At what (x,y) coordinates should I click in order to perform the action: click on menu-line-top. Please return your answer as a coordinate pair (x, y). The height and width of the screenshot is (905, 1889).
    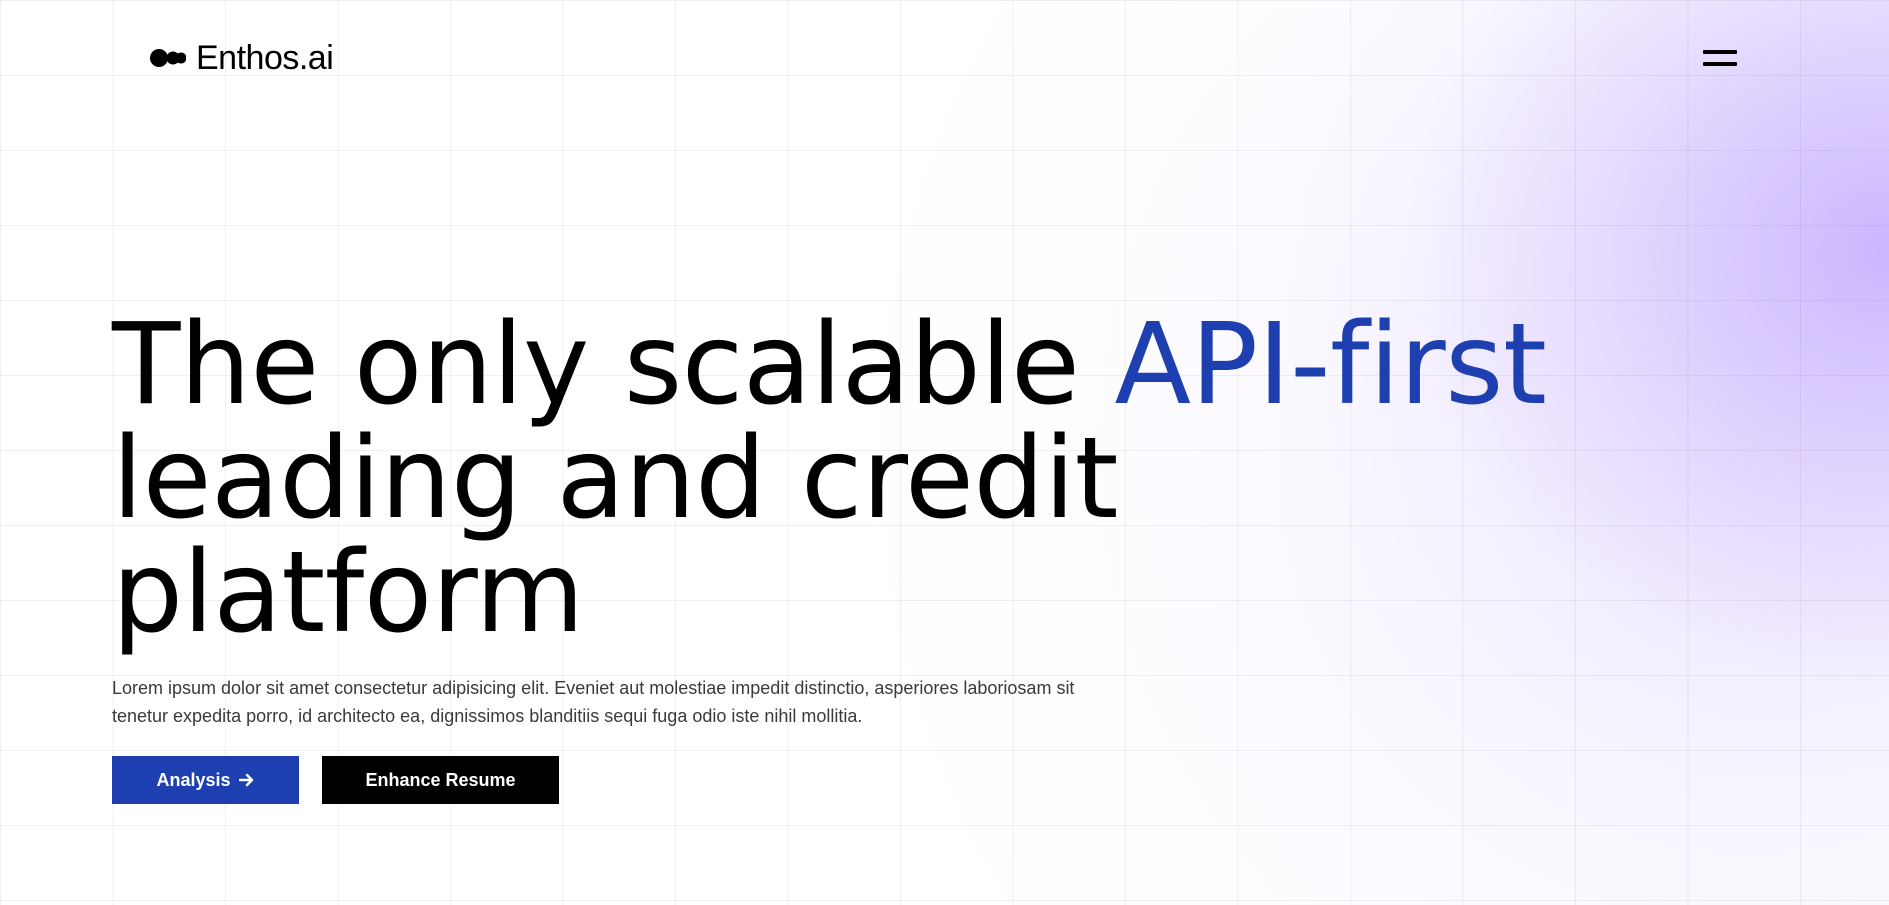
    Looking at the image, I should click on (1720, 52).